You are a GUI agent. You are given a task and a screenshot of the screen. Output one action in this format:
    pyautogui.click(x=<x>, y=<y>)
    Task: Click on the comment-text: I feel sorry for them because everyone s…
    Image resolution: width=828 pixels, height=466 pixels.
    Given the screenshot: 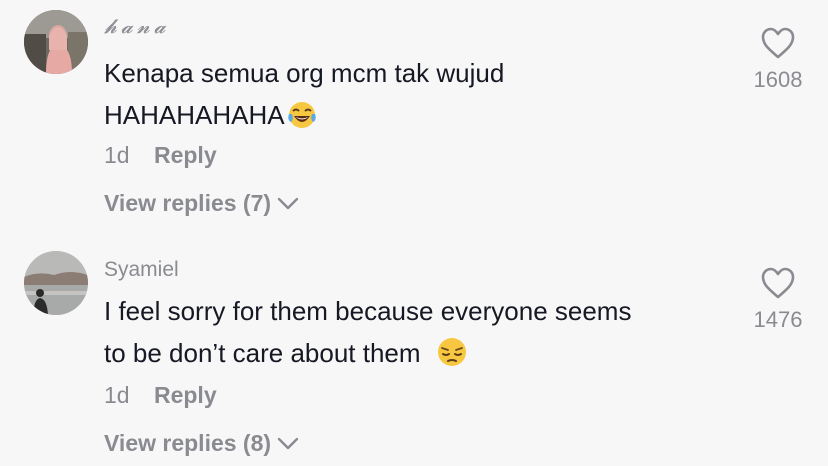 What is the action you would take?
    pyautogui.click(x=414, y=335)
    